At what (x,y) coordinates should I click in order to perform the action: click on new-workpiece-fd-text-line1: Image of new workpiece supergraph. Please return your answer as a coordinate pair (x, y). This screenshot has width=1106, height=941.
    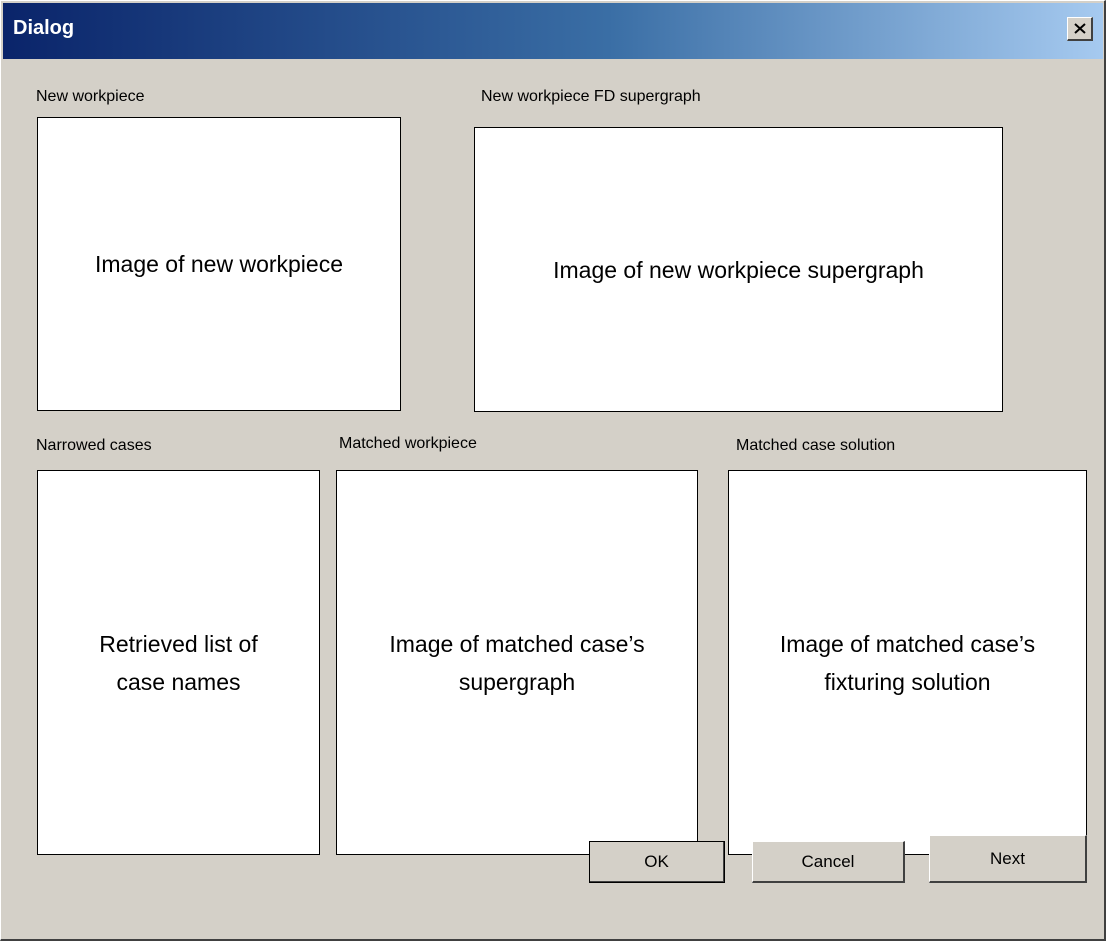
    Looking at the image, I should click on (738, 269).